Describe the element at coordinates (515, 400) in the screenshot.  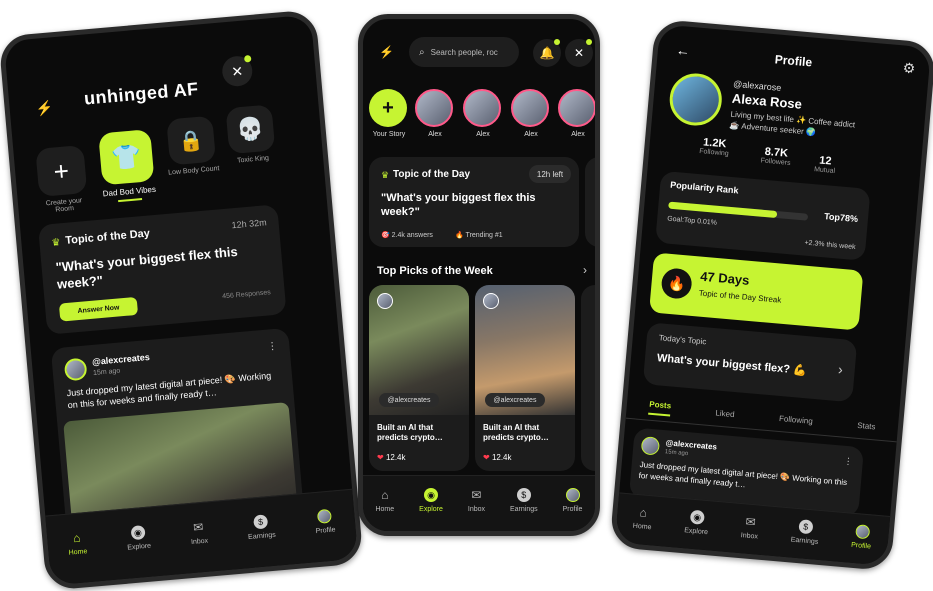
I see `pick-username: @alexcreates` at that location.